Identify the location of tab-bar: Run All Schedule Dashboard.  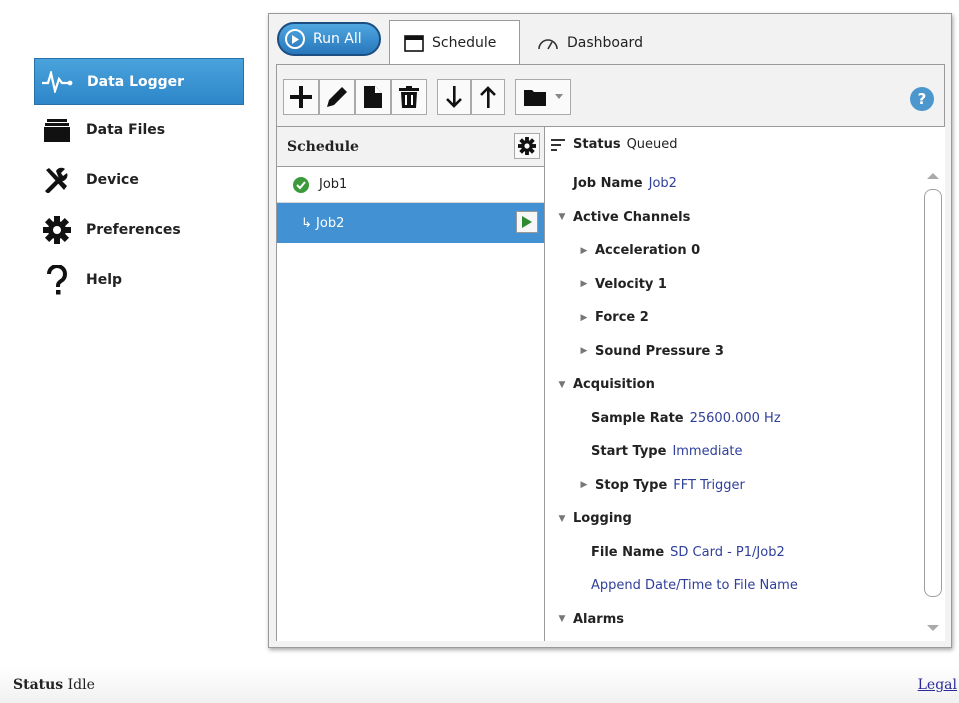
(610, 39).